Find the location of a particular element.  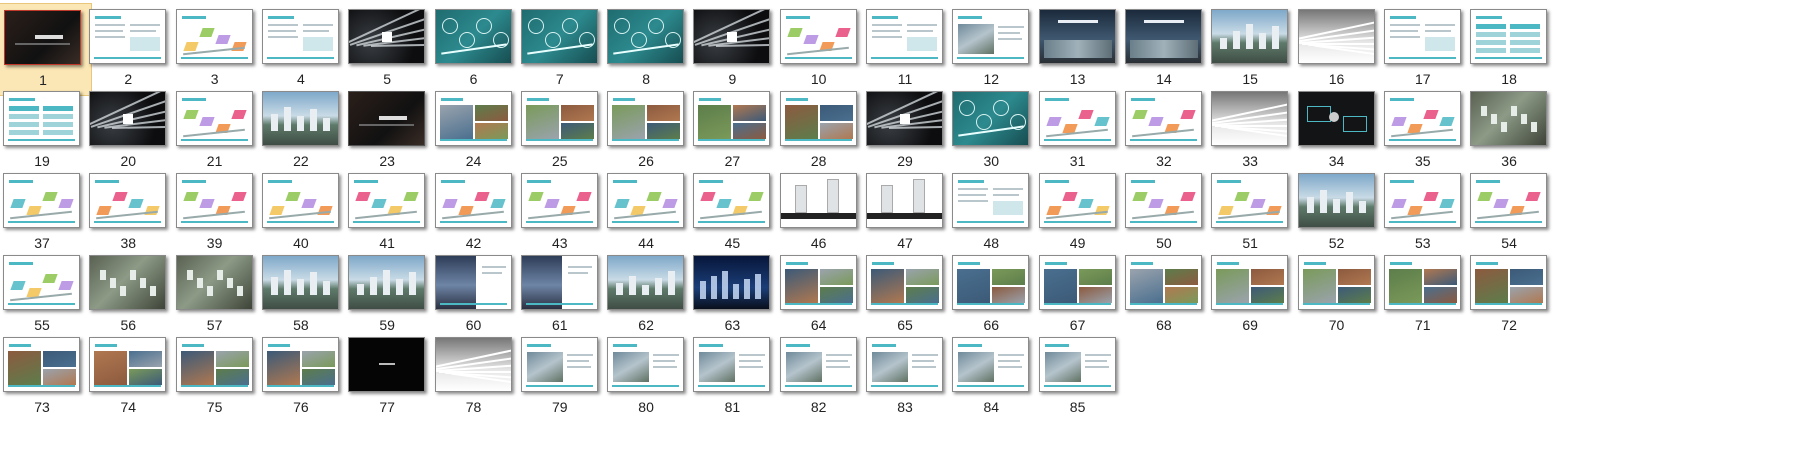

slide-thumbnail-70: 70 is located at coordinates (1337, 295).